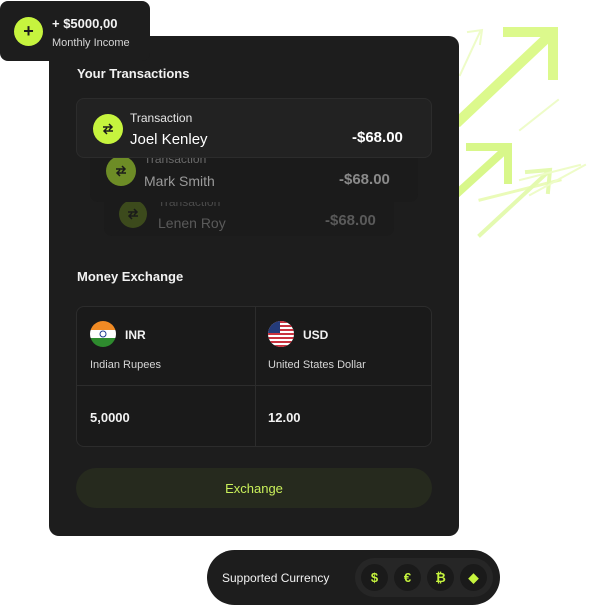  What do you see at coordinates (374, 577) in the screenshot?
I see `dollar-icon: $` at bounding box center [374, 577].